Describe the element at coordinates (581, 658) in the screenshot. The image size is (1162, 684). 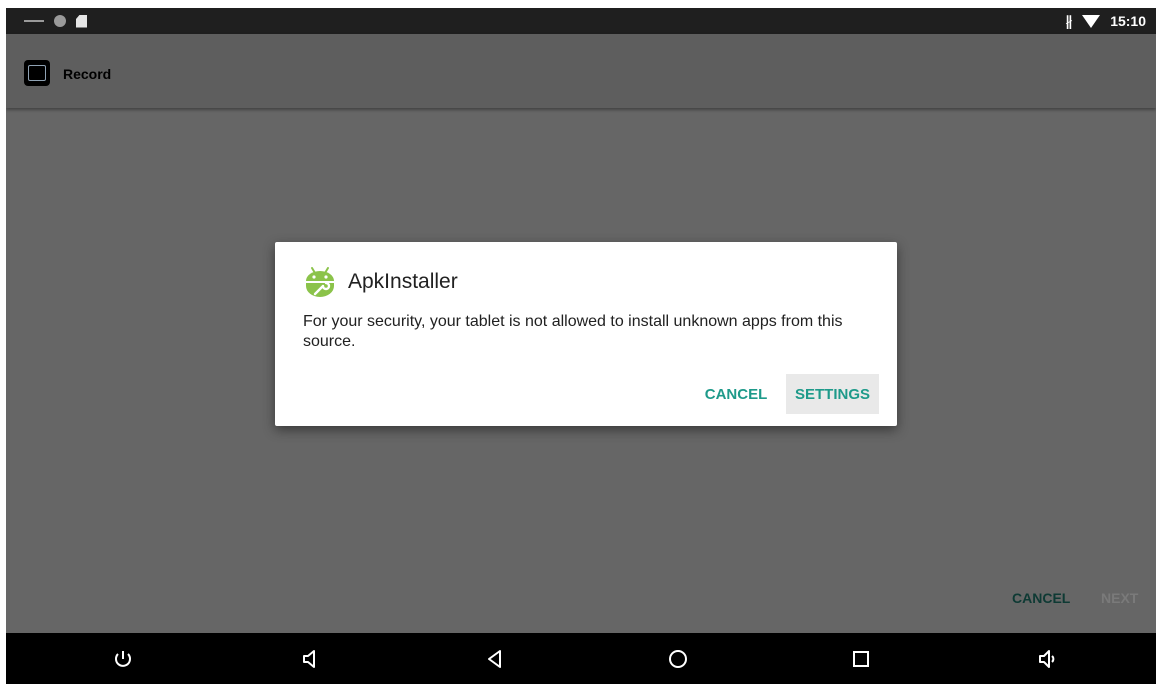
I see `navigation-bar` at that location.